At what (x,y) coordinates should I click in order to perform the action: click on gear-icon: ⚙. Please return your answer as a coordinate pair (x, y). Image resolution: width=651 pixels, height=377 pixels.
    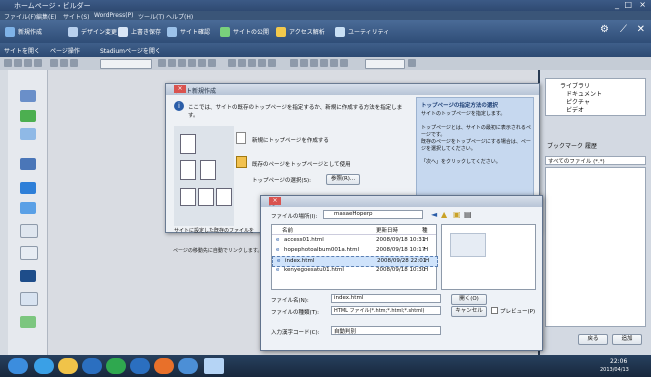
    Looking at the image, I should click on (604, 29).